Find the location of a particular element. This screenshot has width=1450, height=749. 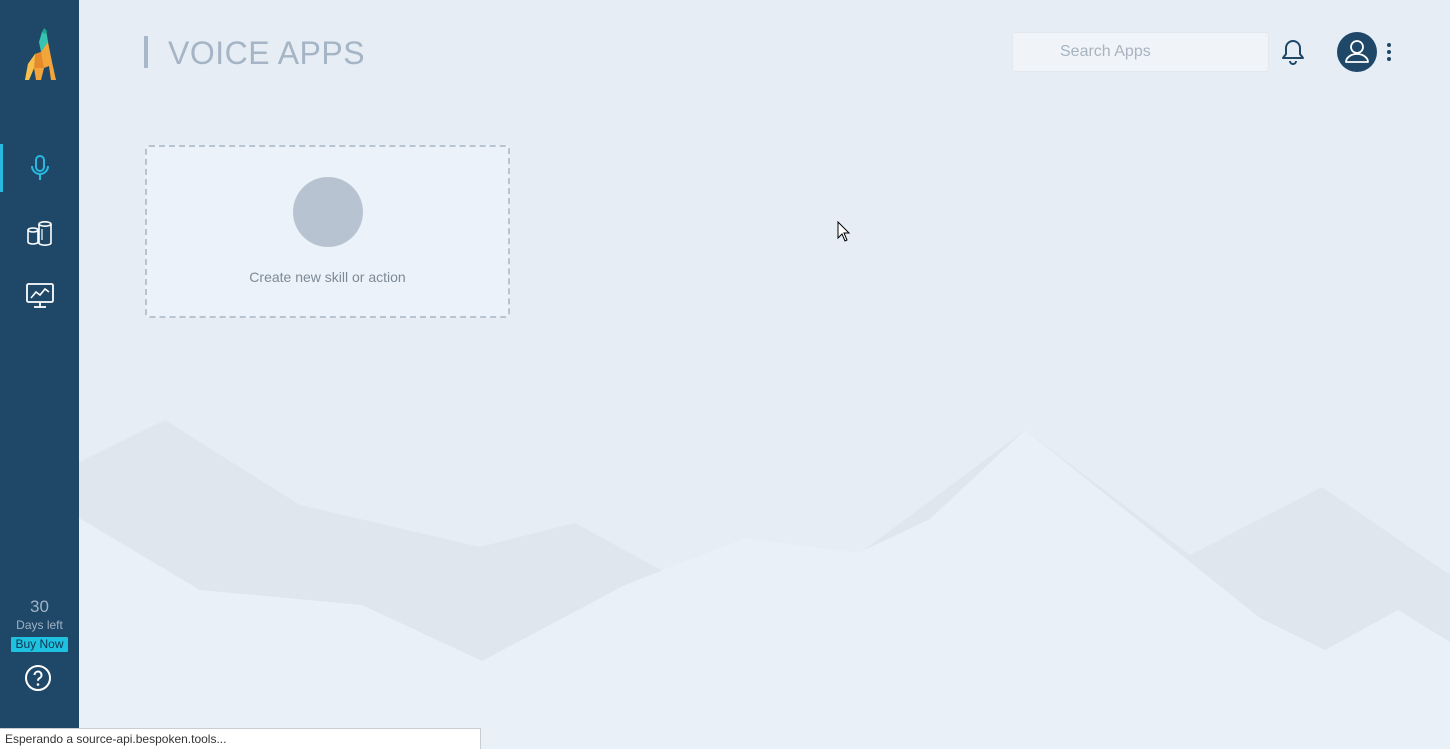

create-plus-circle-icon is located at coordinates (328, 212).